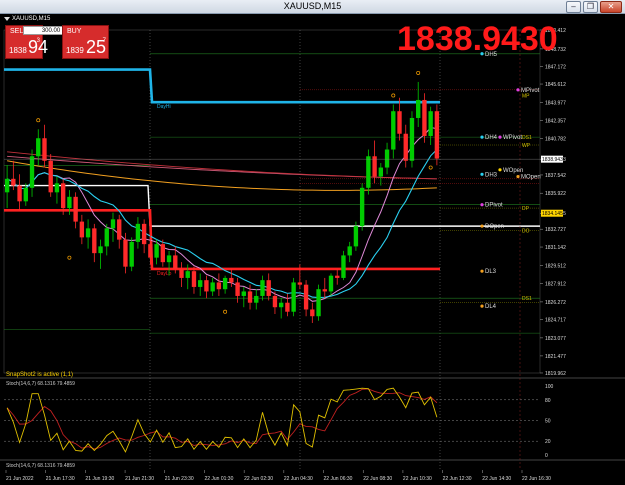 This screenshot has height=485, width=625. Describe the element at coordinates (218, 479) in the screenshot. I see `time-axis-label: 22 Jun 01:30` at that location.